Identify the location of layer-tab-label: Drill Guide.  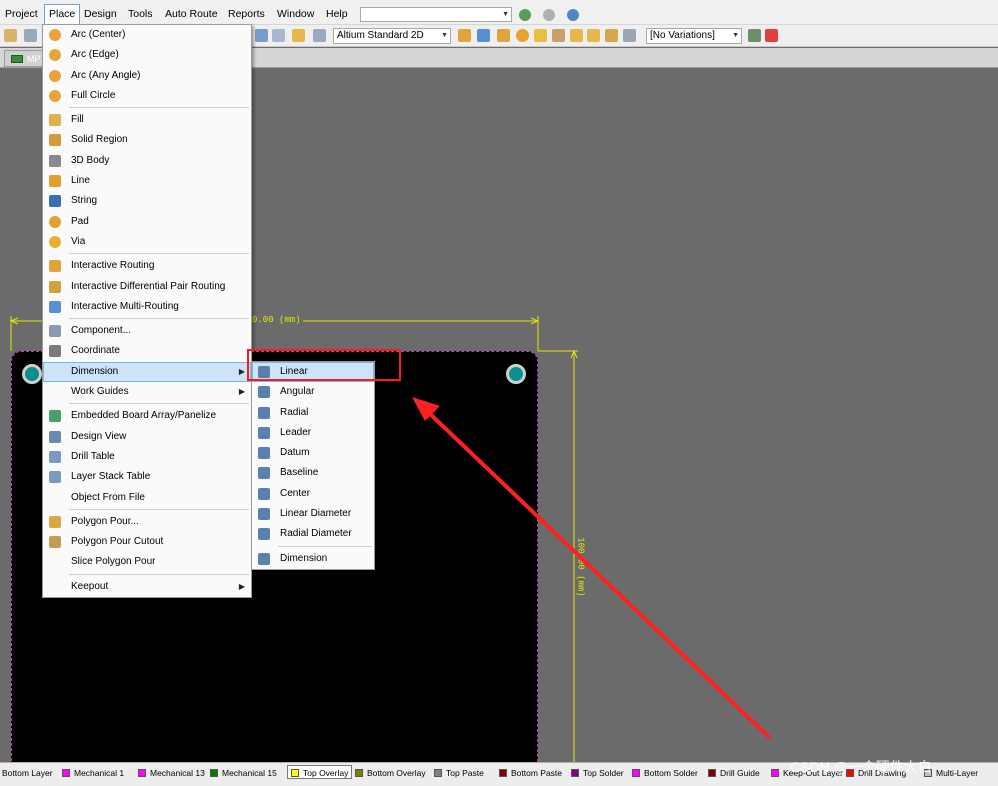
(740, 773).